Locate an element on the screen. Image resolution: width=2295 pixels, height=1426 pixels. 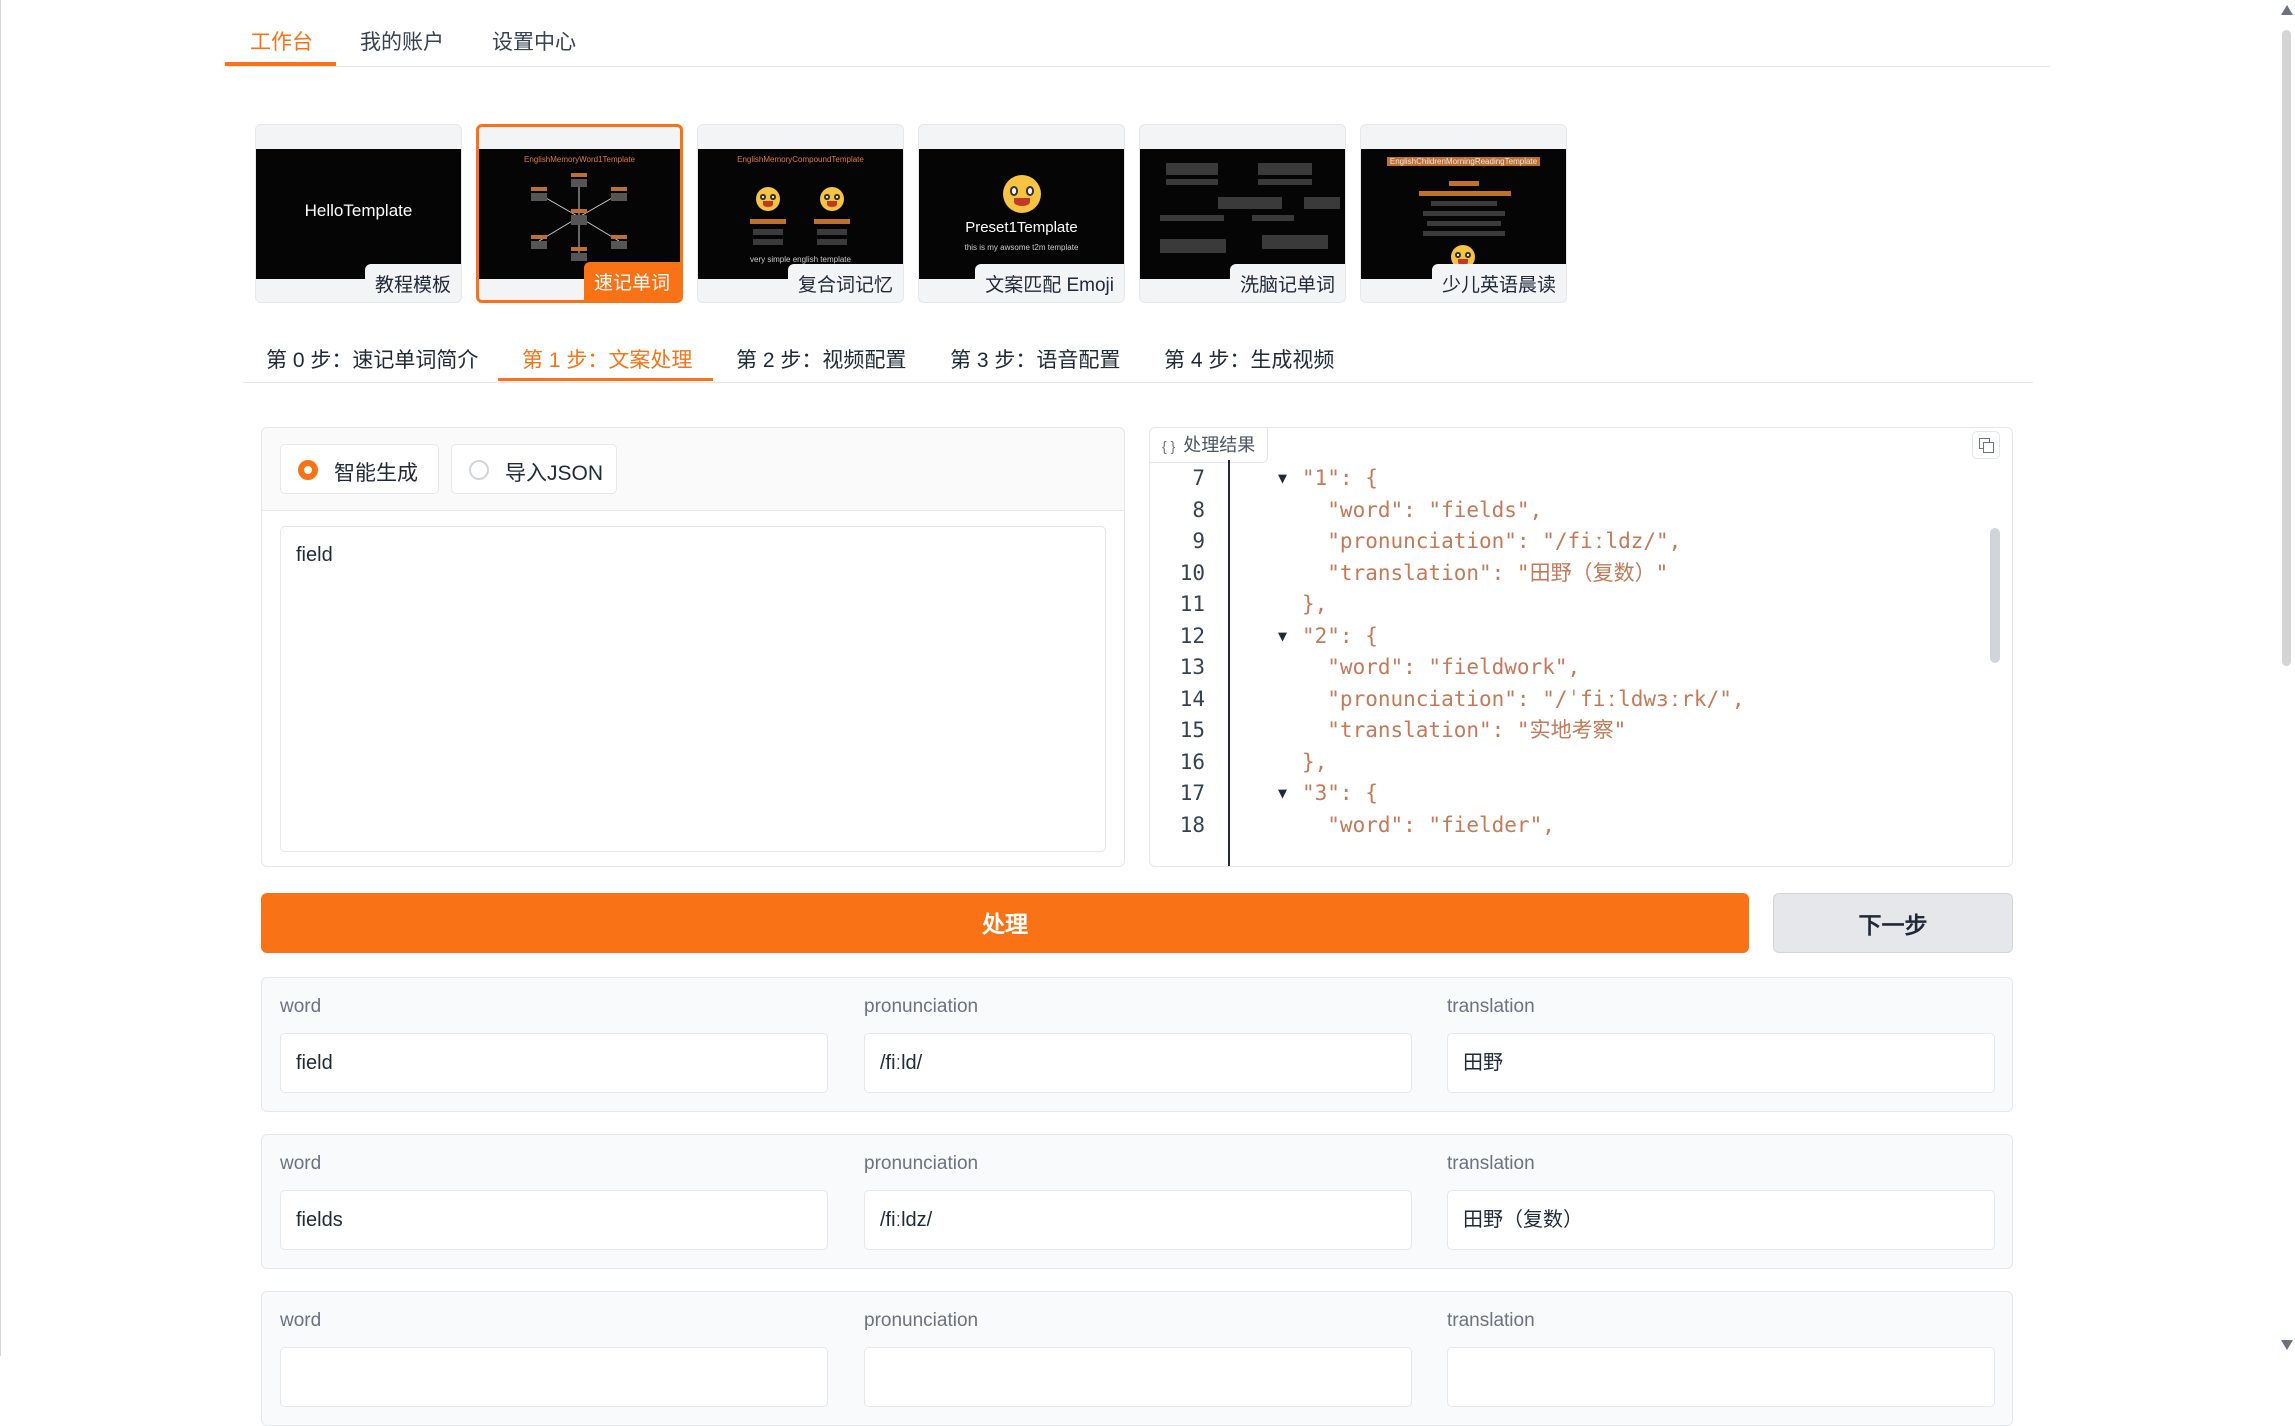
template-label: 少儿英语晨读 is located at coordinates (1498, 283).